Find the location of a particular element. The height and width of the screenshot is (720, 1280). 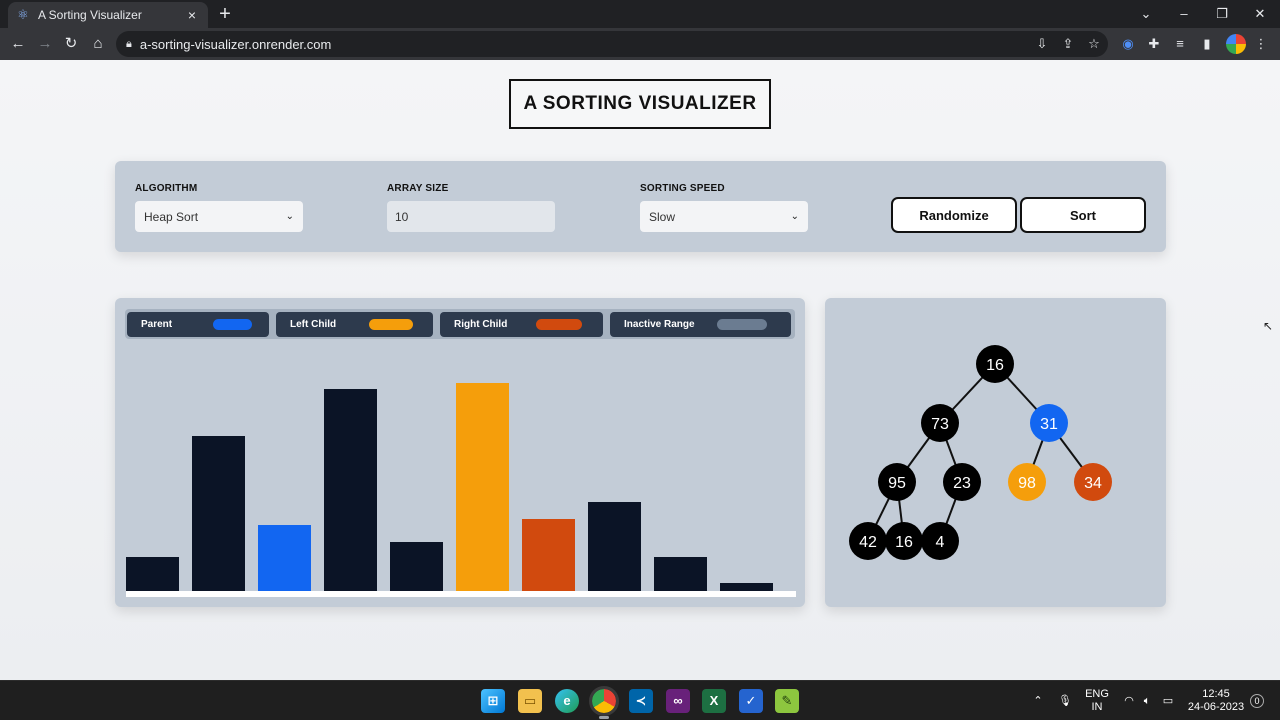

sorting-speed-select: Slow ⌄ is located at coordinates (724, 216).